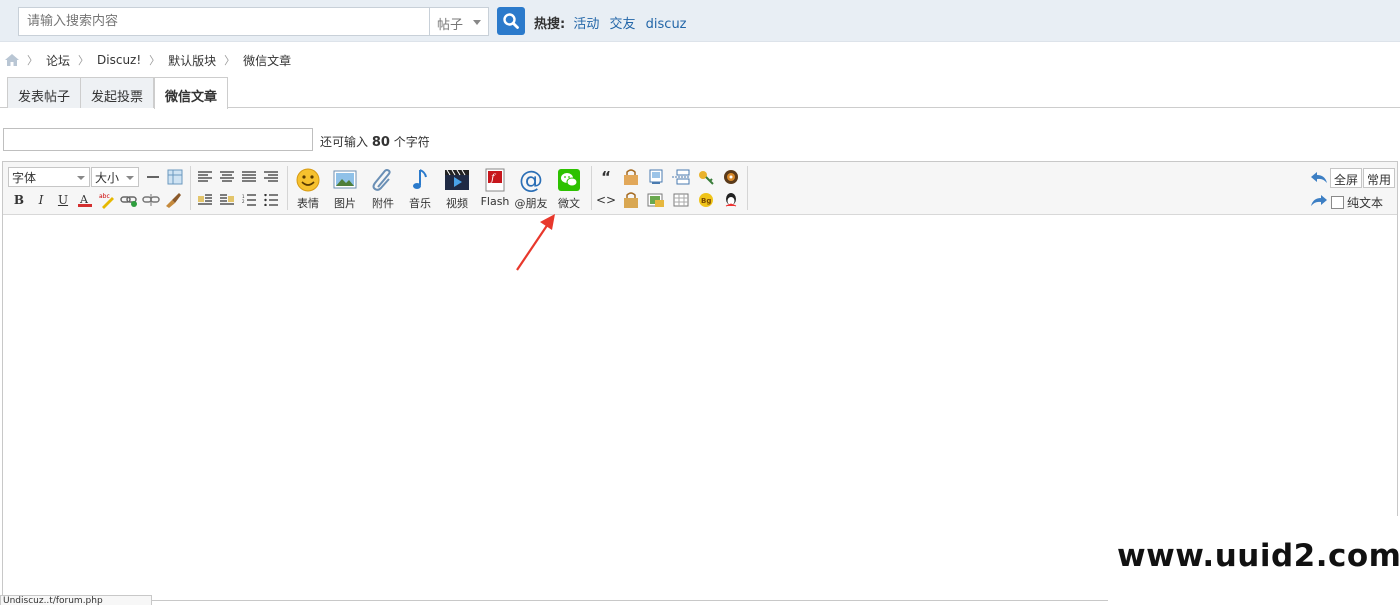  Describe the element at coordinates (308, 180) in the screenshot. I see `smiley-icon` at that location.